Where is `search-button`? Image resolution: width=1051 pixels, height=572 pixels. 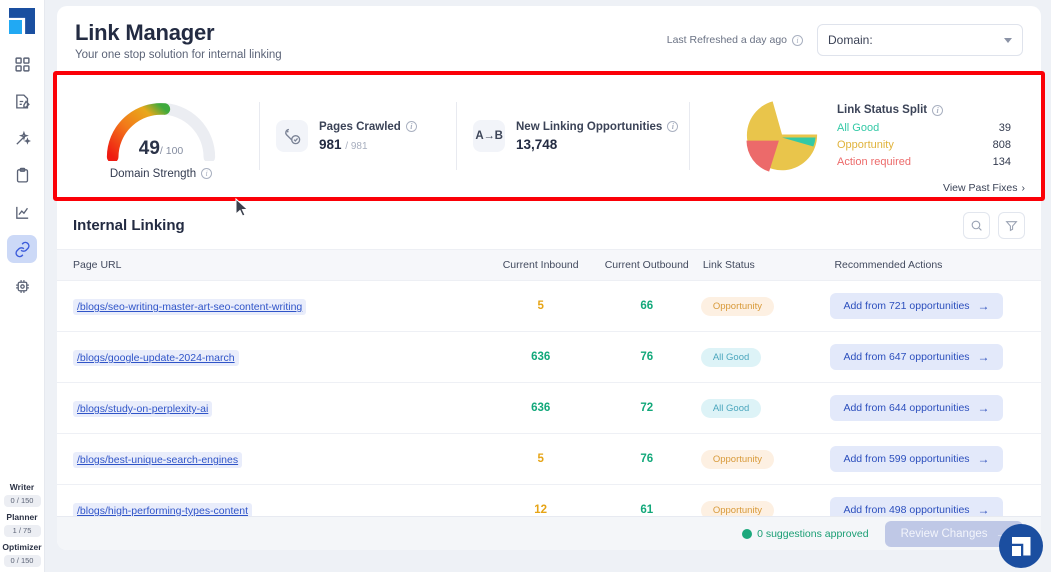
search-button is located at coordinates (976, 225).